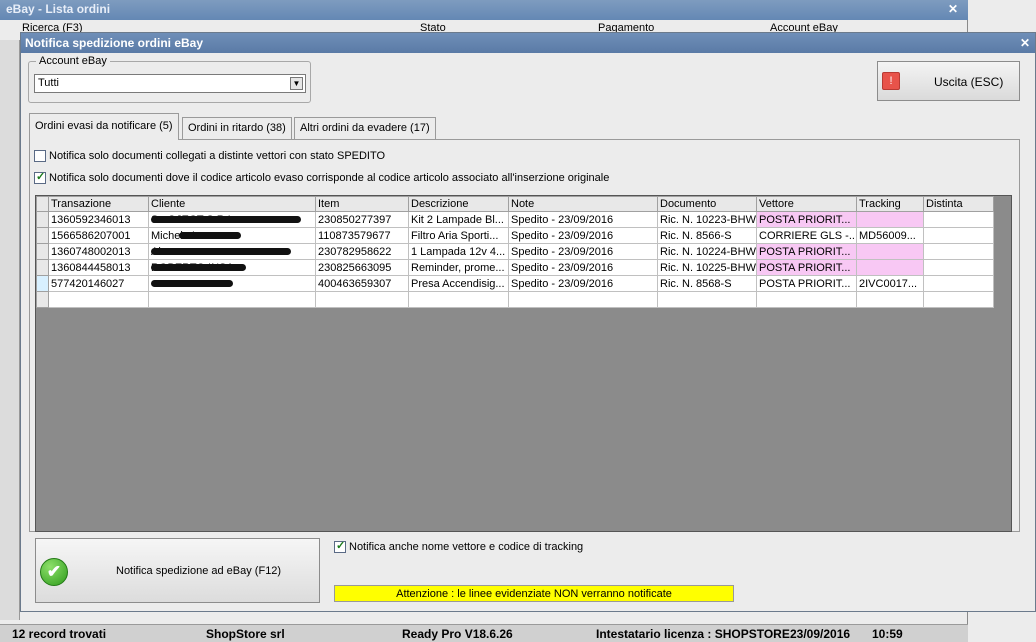 The width and height of the screenshot is (1036, 642). Describe the element at coordinates (58, 9) in the screenshot. I see `background-title: eBay - Lista ordini` at that location.